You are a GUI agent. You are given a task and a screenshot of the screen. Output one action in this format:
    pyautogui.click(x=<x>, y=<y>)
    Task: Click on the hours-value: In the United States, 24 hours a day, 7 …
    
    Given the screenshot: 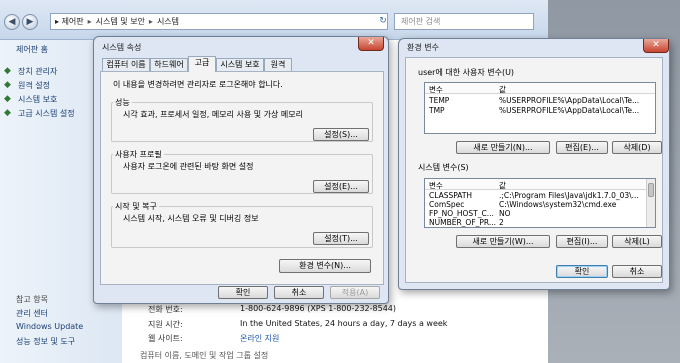 What is the action you would take?
    pyautogui.click(x=344, y=323)
    